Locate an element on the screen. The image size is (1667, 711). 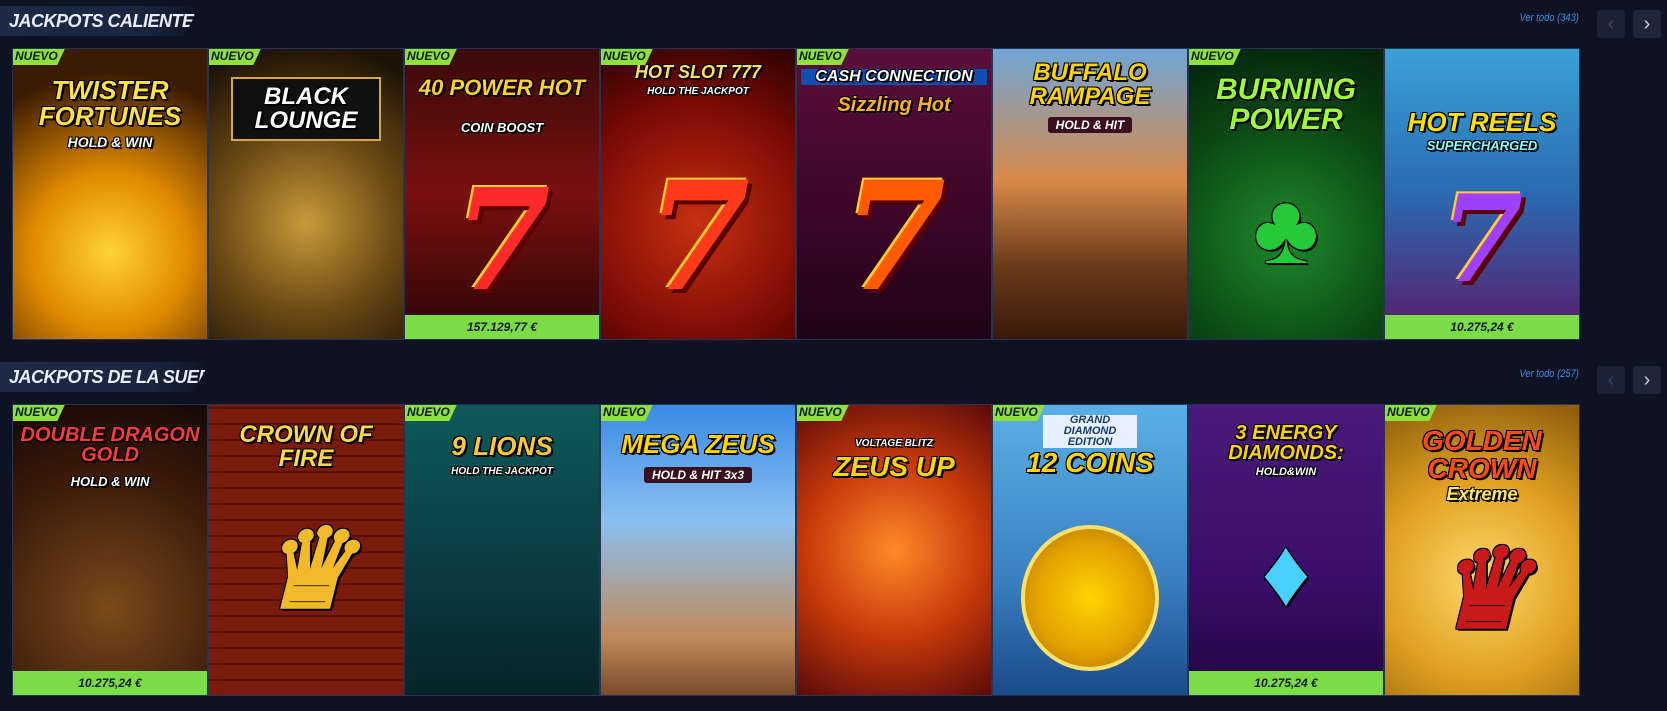
game-title: 9 LIONS is located at coordinates (502, 446).